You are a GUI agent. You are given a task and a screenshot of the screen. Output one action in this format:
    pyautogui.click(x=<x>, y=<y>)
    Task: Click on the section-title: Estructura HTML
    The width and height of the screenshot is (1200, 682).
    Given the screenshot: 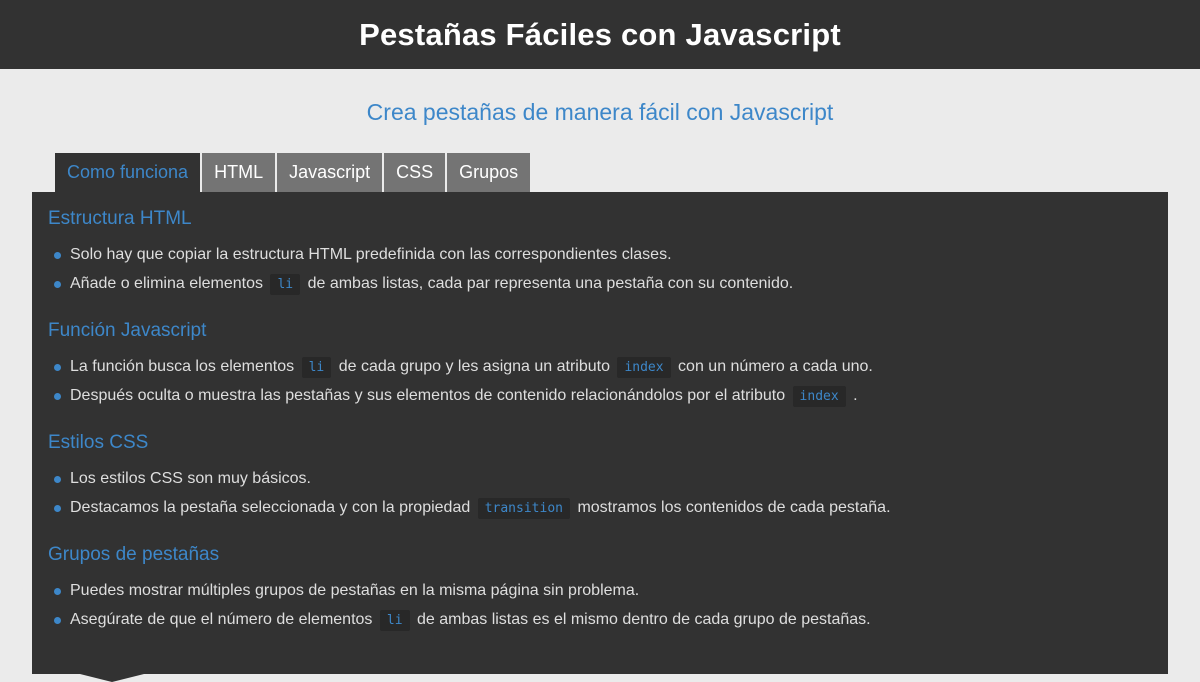 What is the action you would take?
    pyautogui.click(x=120, y=218)
    